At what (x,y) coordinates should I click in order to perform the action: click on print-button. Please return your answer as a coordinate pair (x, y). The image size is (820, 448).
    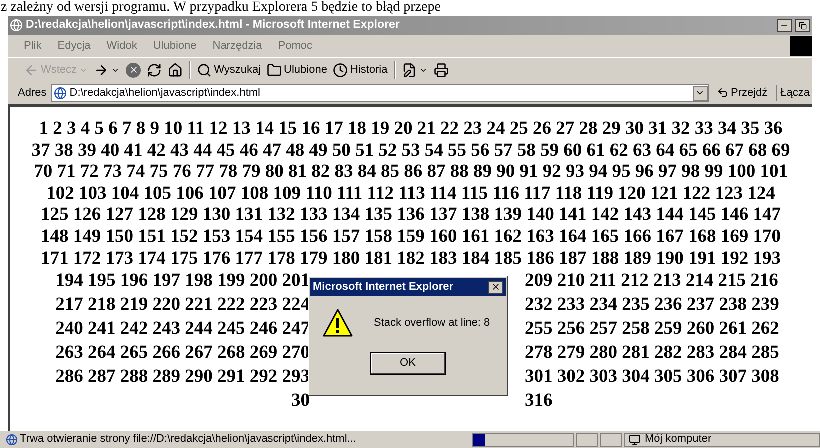
    Looking at the image, I should click on (441, 70).